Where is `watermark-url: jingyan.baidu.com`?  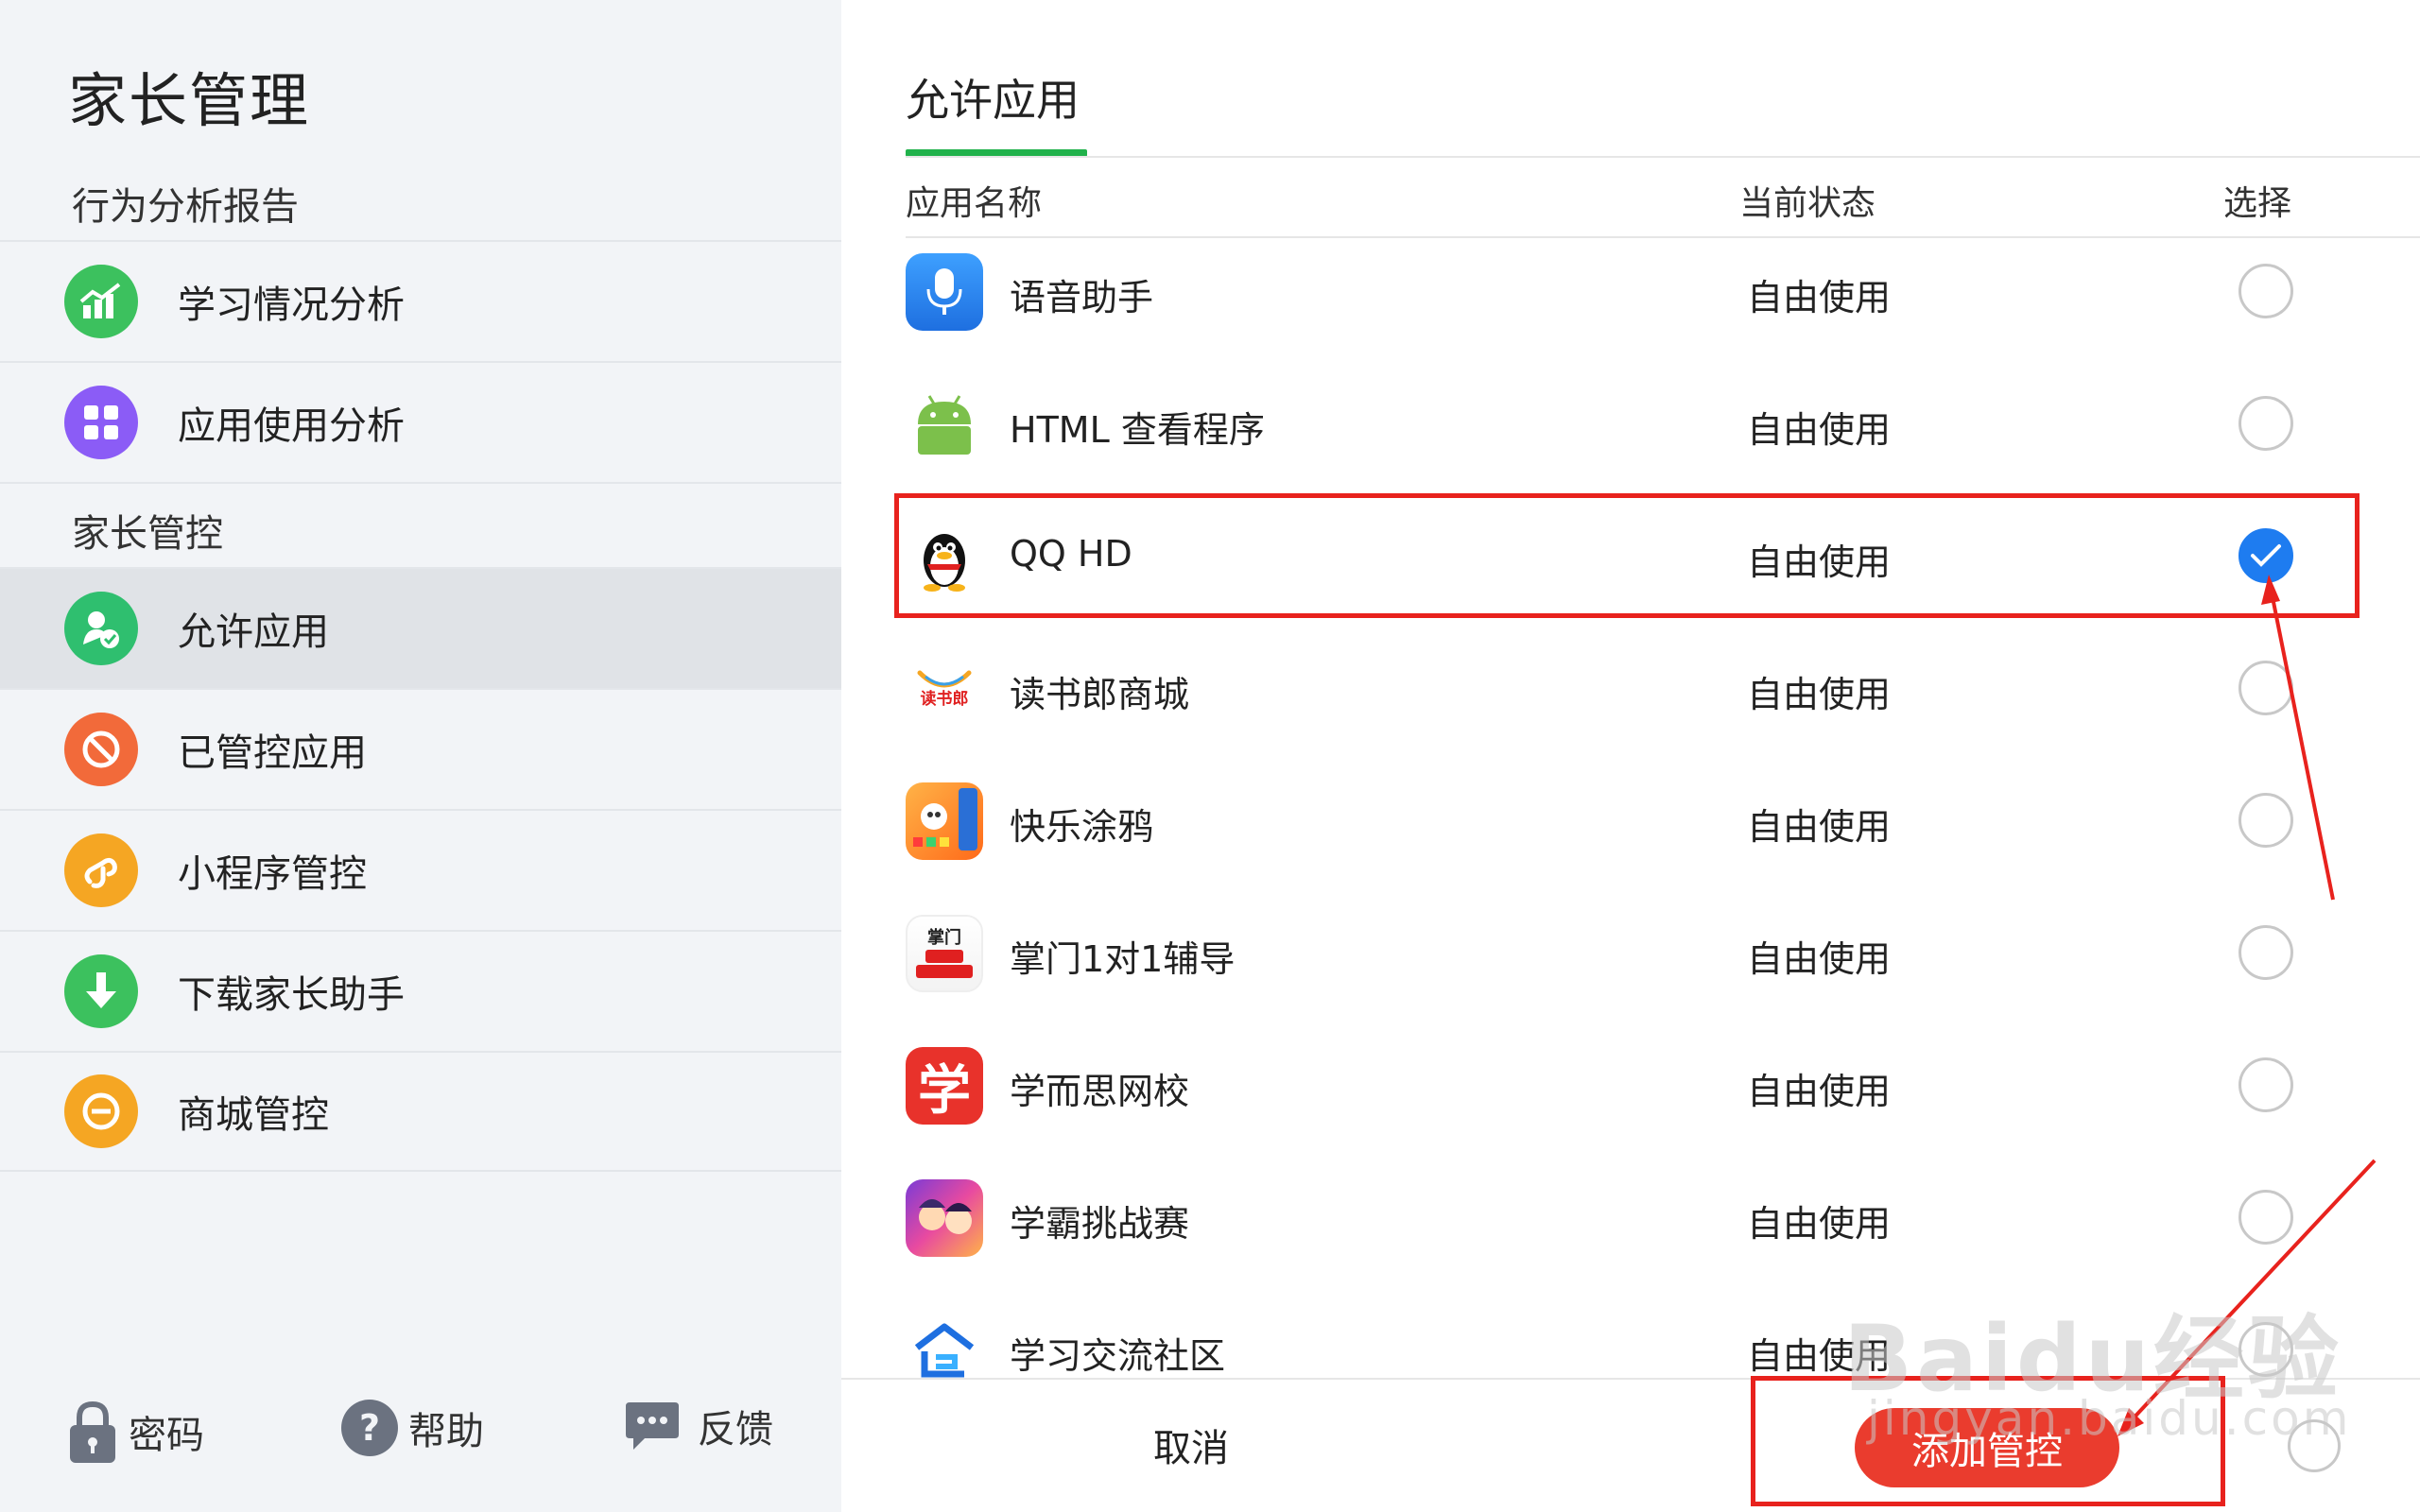
watermark-url: jingyan.baidu.com is located at coordinates (2110, 1418).